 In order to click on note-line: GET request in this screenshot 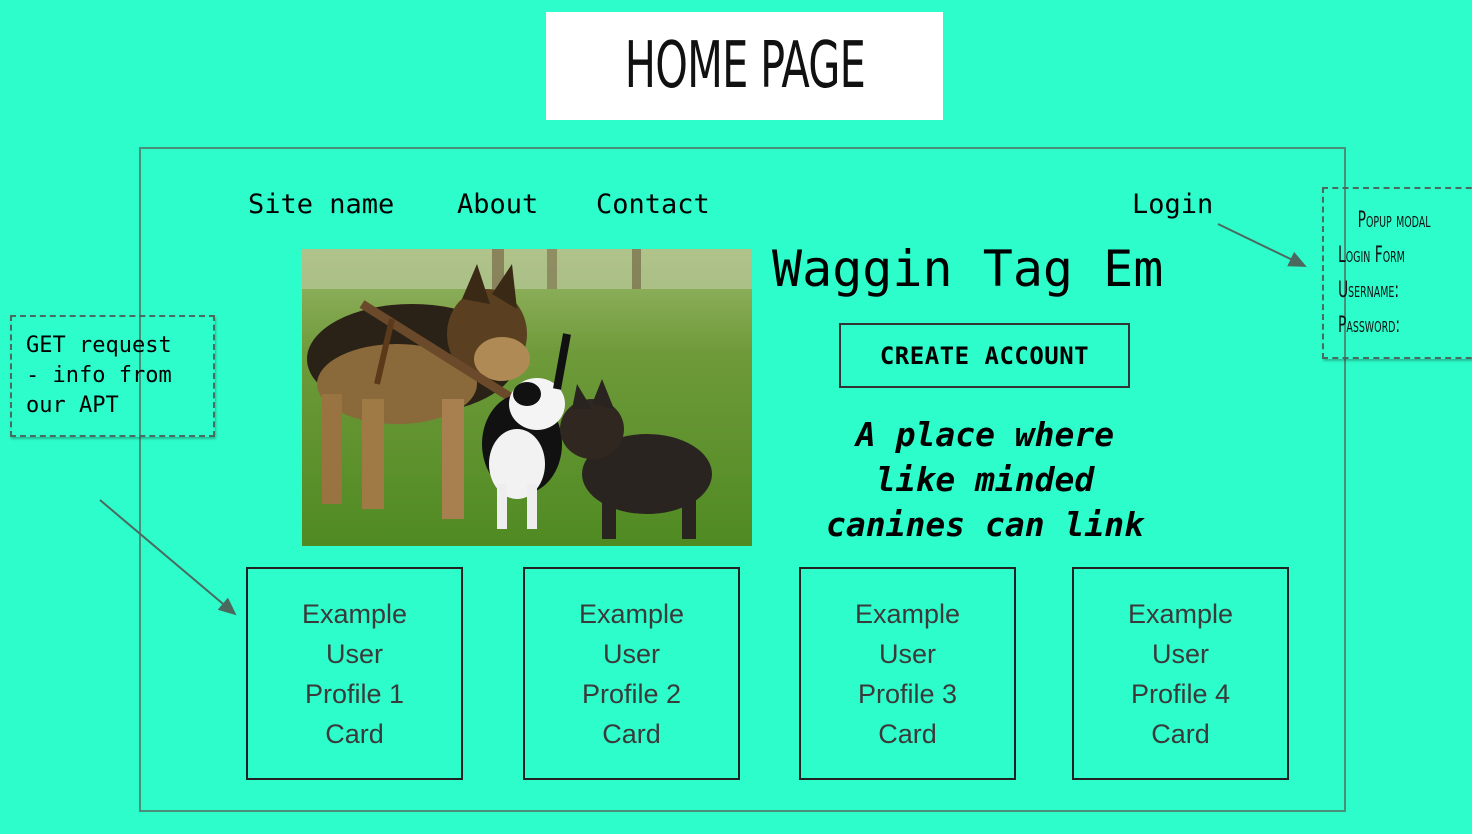, I will do `click(99, 345)`.